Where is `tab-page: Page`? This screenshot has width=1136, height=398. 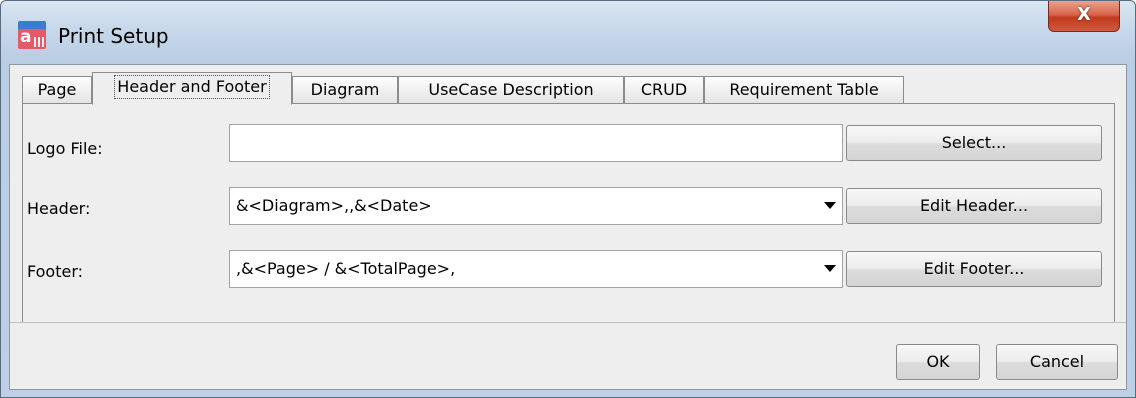 tab-page: Page is located at coordinates (57, 90).